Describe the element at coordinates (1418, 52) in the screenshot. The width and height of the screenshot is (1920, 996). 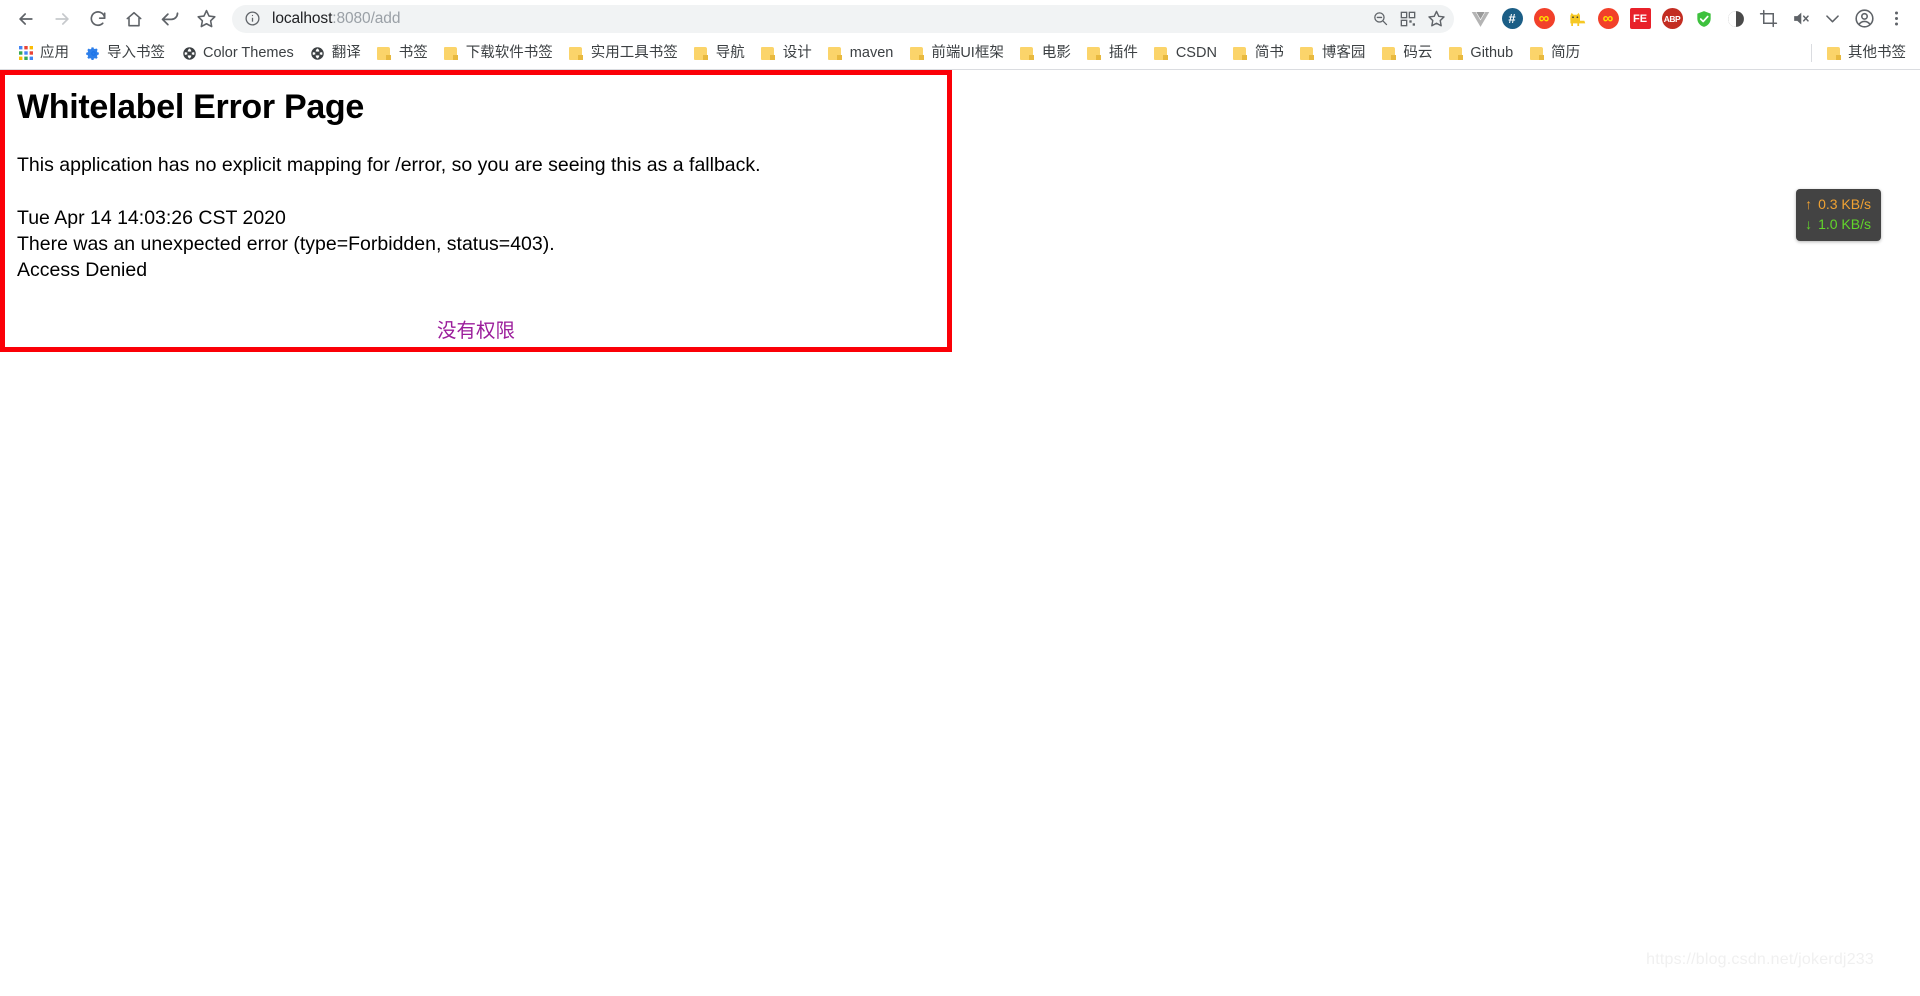
I see `bookmark-label: 码云` at that location.